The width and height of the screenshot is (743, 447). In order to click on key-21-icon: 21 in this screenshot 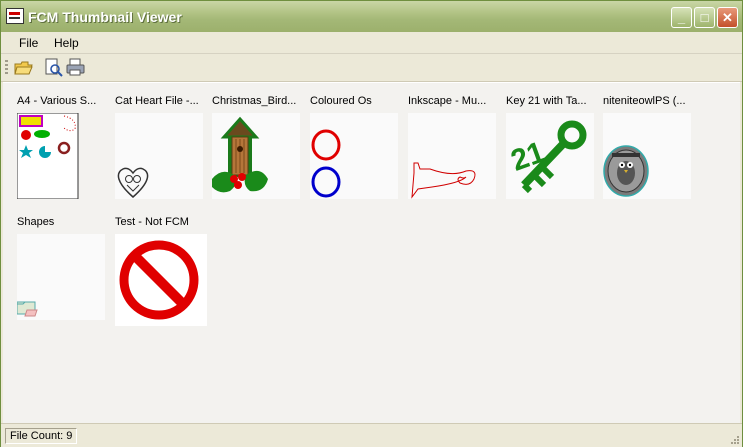, I will do `click(547, 157)`.